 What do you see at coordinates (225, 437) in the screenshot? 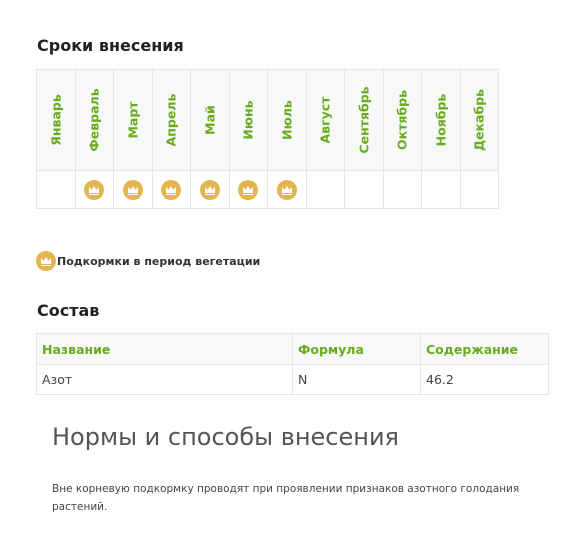
I see `norms-heading: Нормы и способы внесения` at bounding box center [225, 437].